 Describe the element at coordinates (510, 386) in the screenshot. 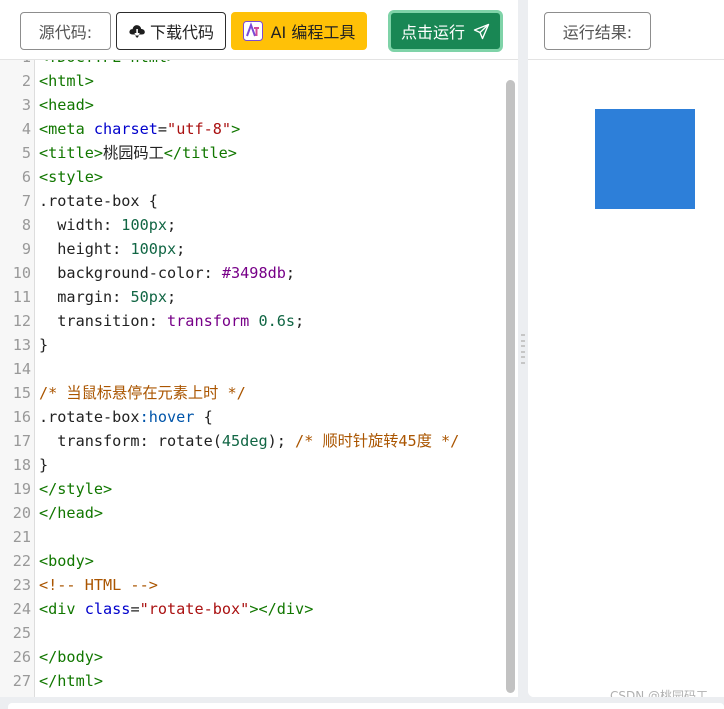

I see `editor-scrollbar-thumb` at that location.